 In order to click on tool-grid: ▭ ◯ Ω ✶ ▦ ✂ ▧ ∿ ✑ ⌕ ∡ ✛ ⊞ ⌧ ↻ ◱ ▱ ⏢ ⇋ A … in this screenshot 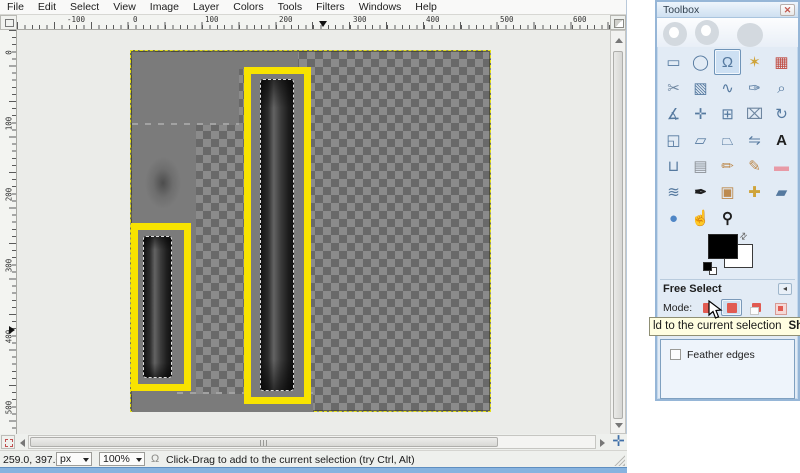, I will do `click(727, 140)`.